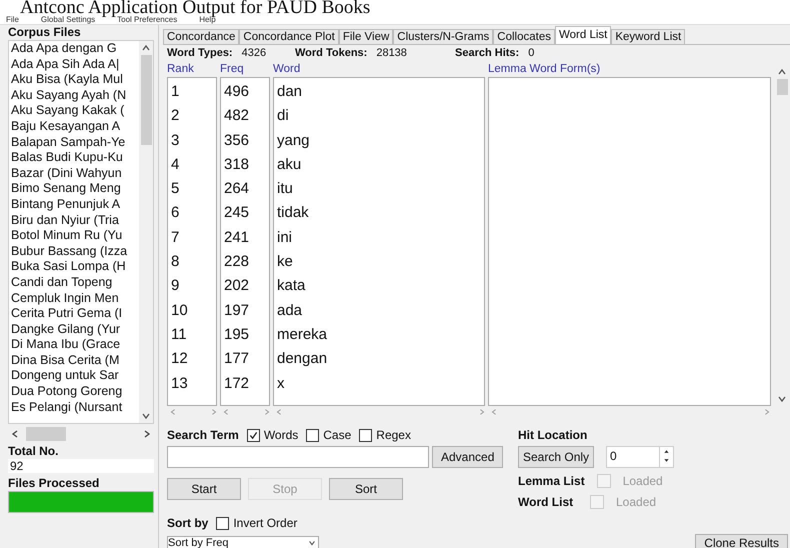  Describe the element at coordinates (289, 36) in the screenshot. I see `tab: Concordance Plot` at that location.